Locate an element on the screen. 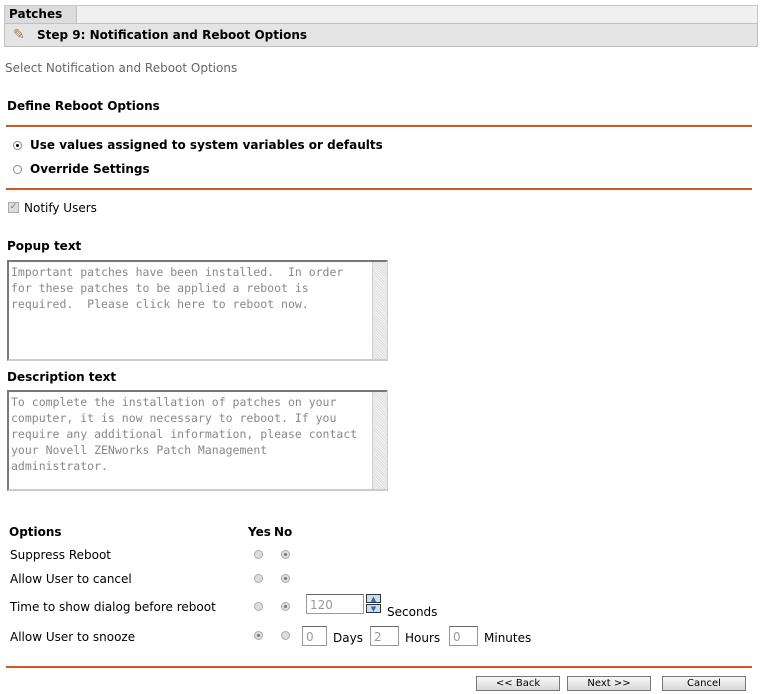  spin-down-icon: ▼ is located at coordinates (373, 608).